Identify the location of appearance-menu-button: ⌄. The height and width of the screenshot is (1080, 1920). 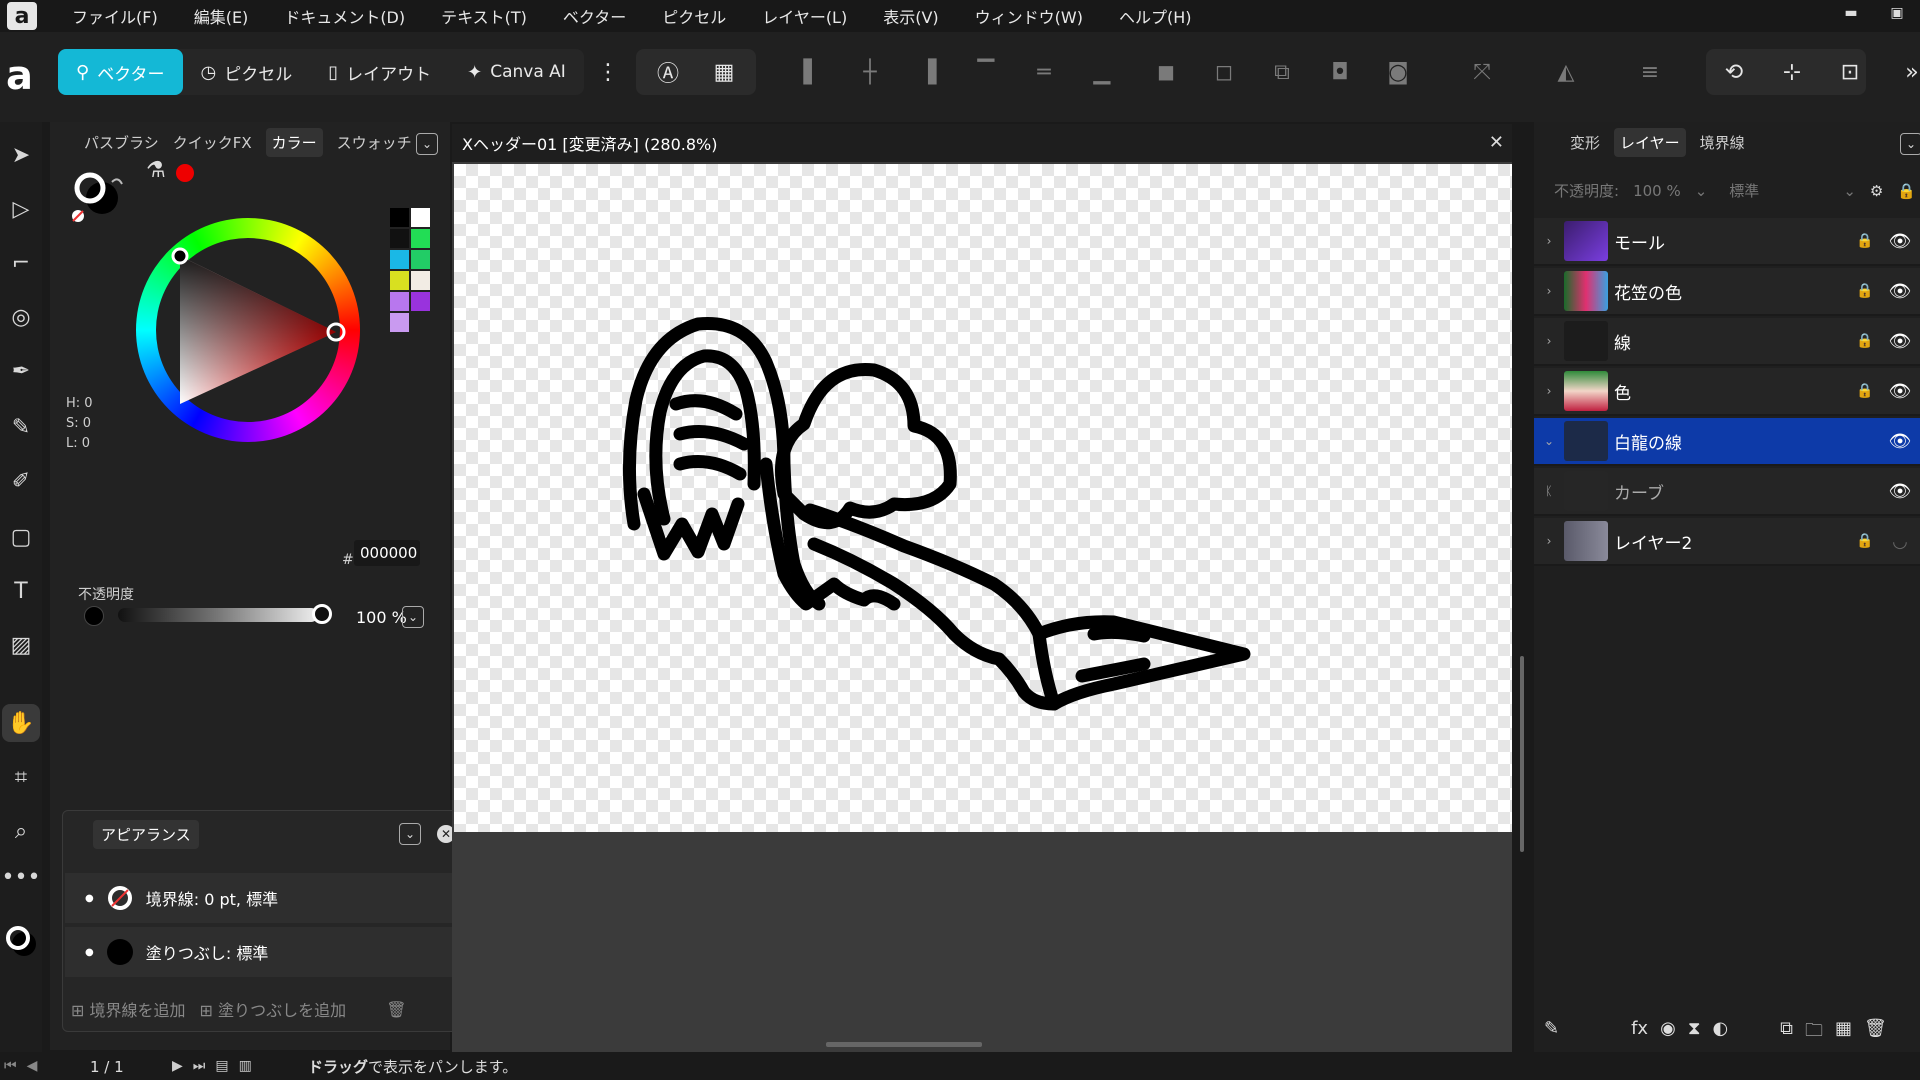
(410, 834).